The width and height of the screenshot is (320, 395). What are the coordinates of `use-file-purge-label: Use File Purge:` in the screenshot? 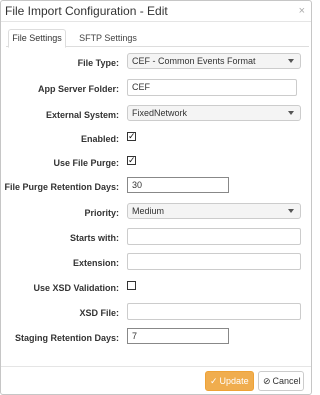 It's located at (86, 163).